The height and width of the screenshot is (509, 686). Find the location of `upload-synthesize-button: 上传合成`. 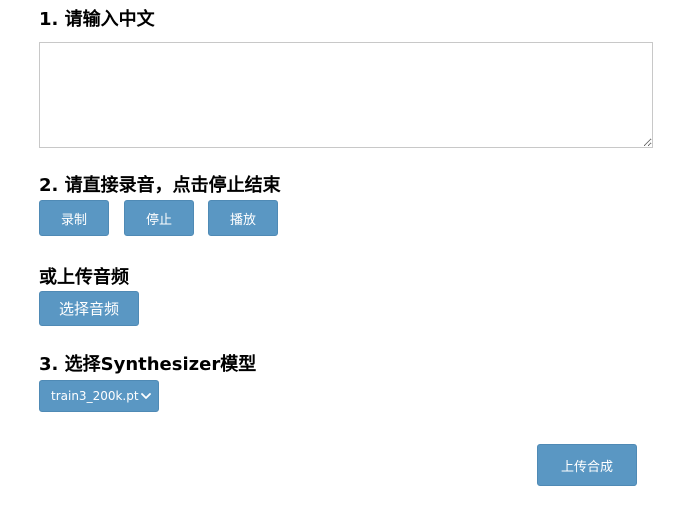

upload-synthesize-button: 上传合成 is located at coordinates (587, 465).